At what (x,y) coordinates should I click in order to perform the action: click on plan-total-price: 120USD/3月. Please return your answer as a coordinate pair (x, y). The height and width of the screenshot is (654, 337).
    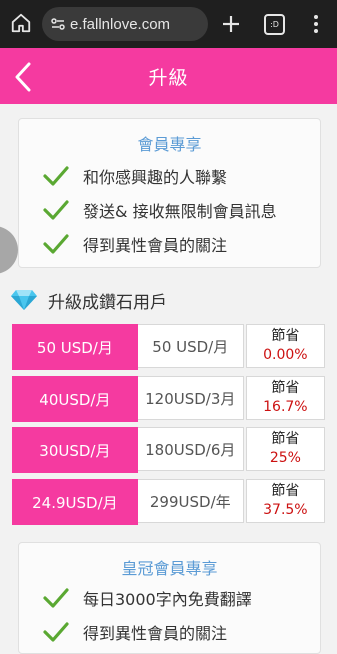
    Looking at the image, I should click on (190, 398).